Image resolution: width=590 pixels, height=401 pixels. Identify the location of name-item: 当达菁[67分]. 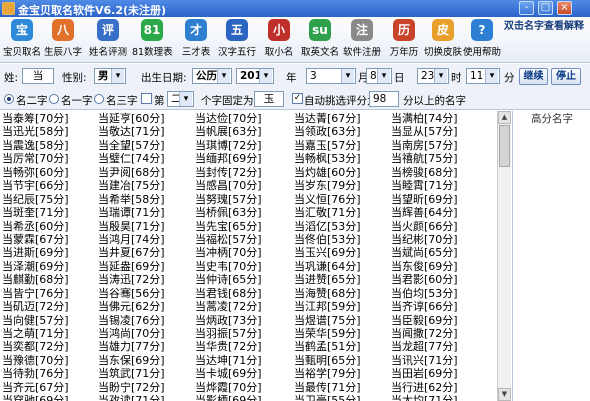
(327, 118).